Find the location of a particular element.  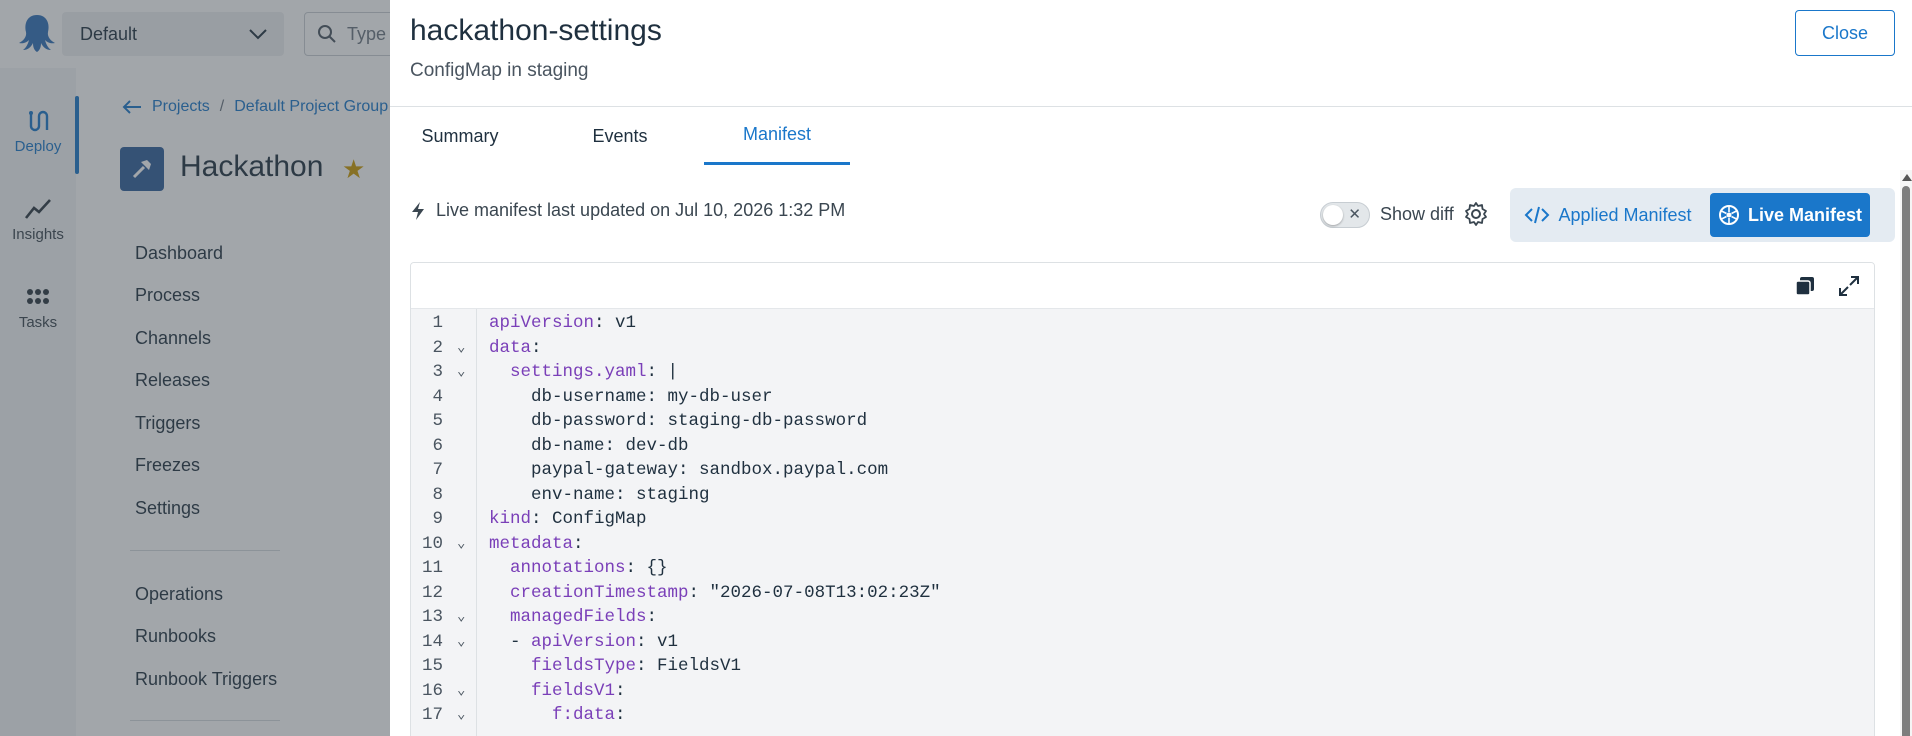

code-text: - apiVersion: v1 is located at coordinates (584, 641).